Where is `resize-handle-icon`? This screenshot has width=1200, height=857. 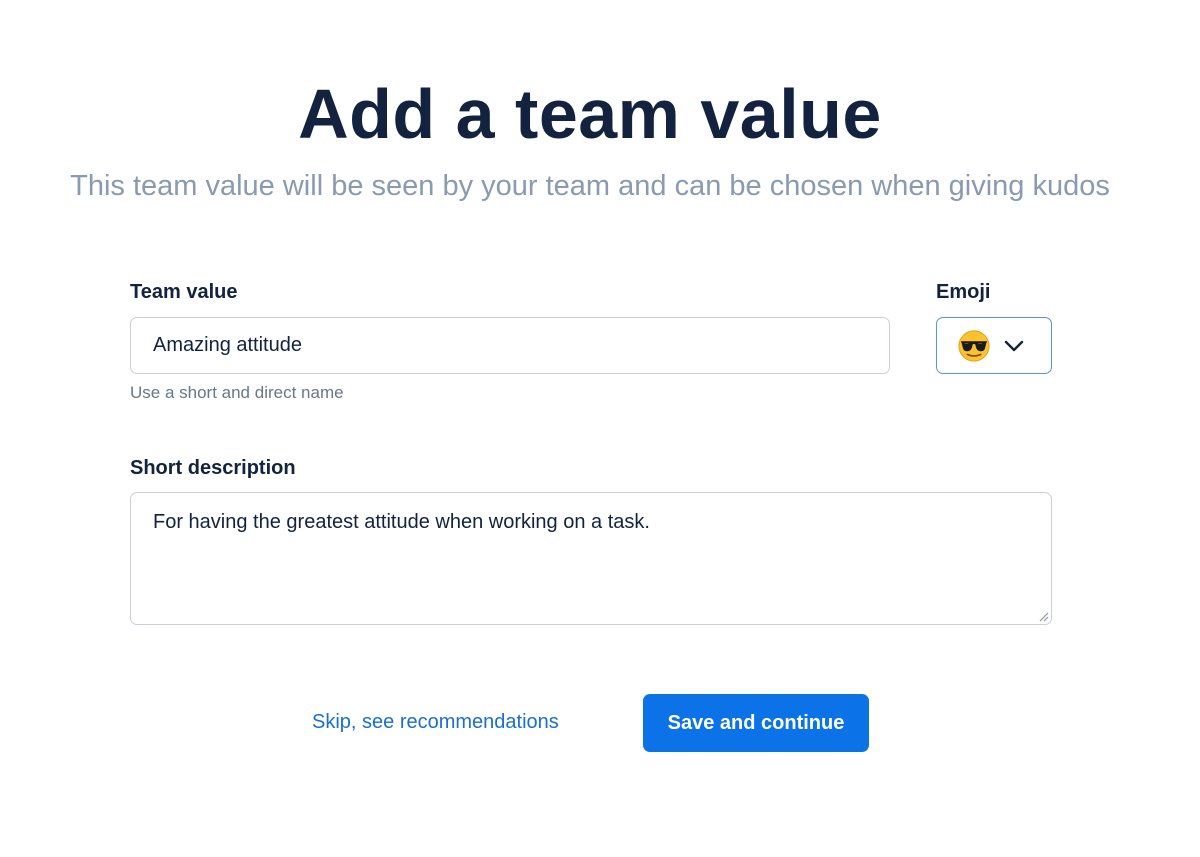
resize-handle-icon is located at coordinates (1043, 616).